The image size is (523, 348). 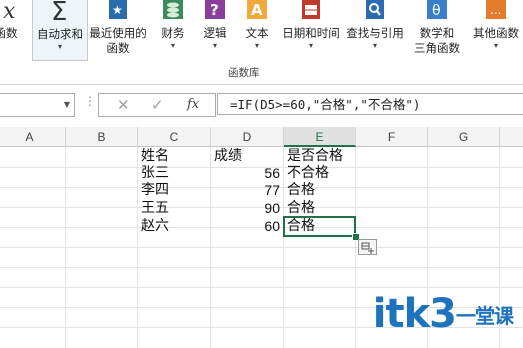 I want to click on column-header-d: D, so click(x=247, y=137).